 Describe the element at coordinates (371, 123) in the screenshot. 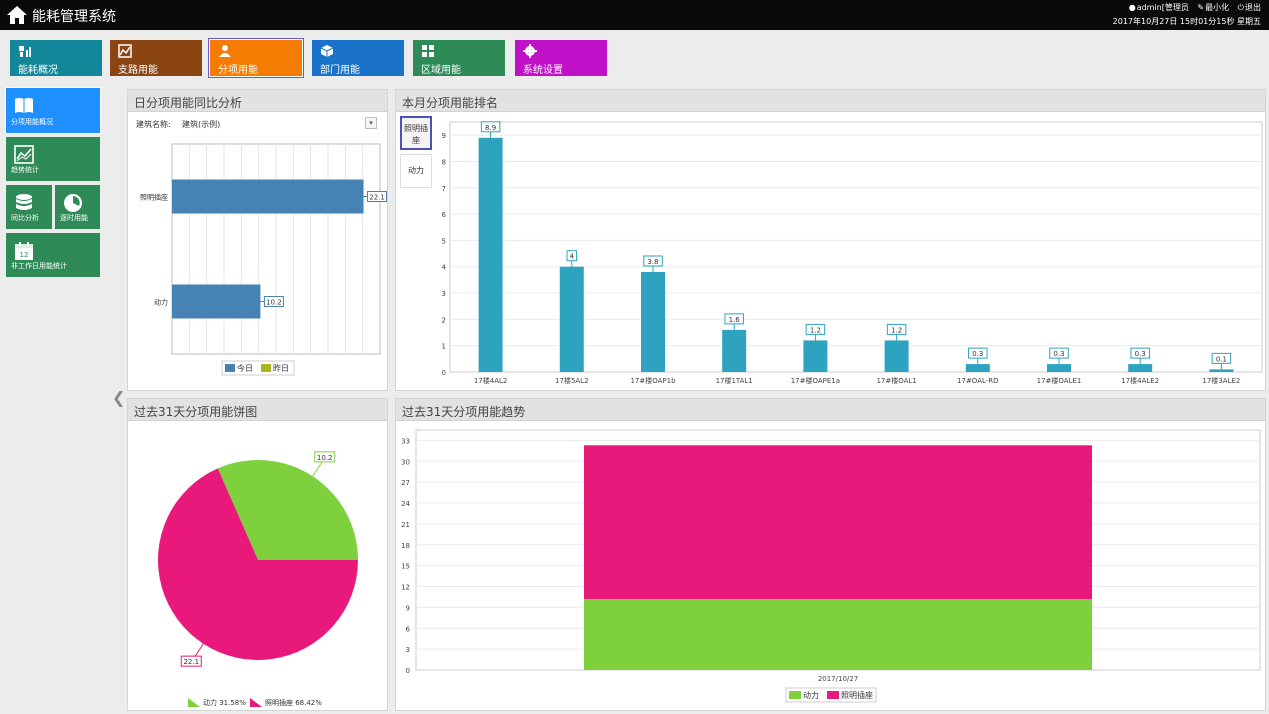

I see `chevron-down-icon: ▾` at that location.